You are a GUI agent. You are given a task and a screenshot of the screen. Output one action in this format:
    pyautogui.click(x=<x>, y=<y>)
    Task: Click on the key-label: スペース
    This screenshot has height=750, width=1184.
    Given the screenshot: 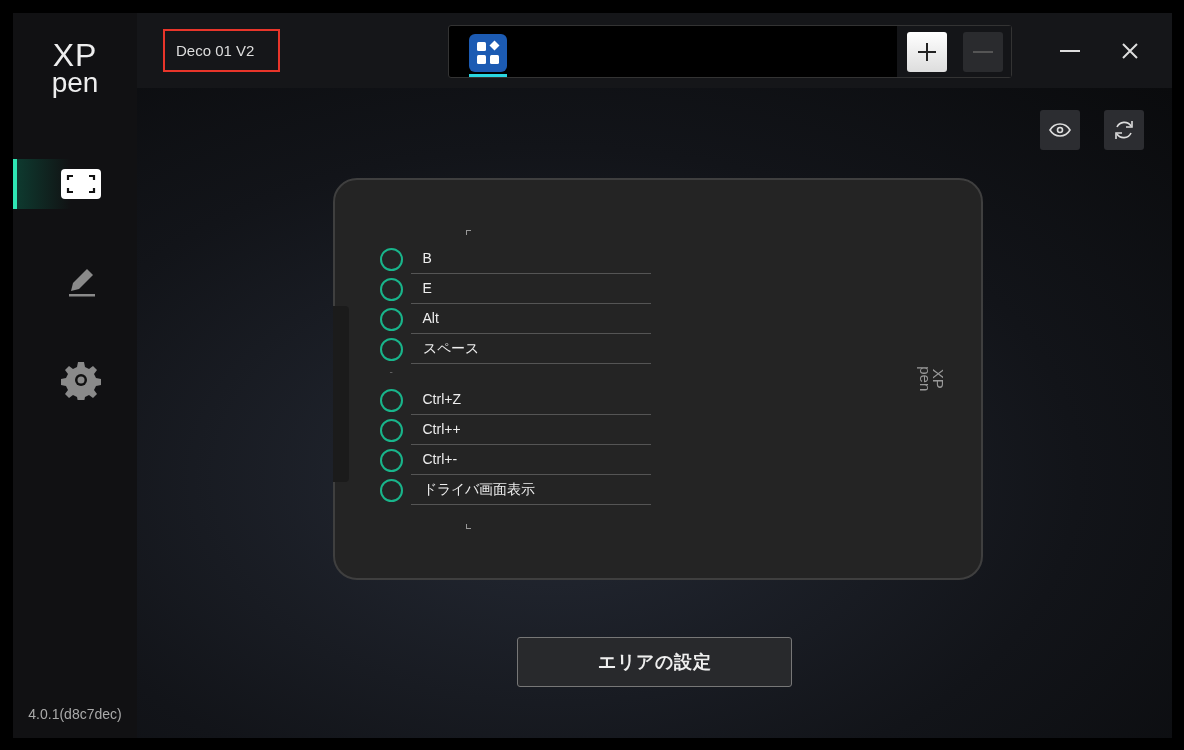 What is the action you would take?
    pyautogui.click(x=530, y=349)
    